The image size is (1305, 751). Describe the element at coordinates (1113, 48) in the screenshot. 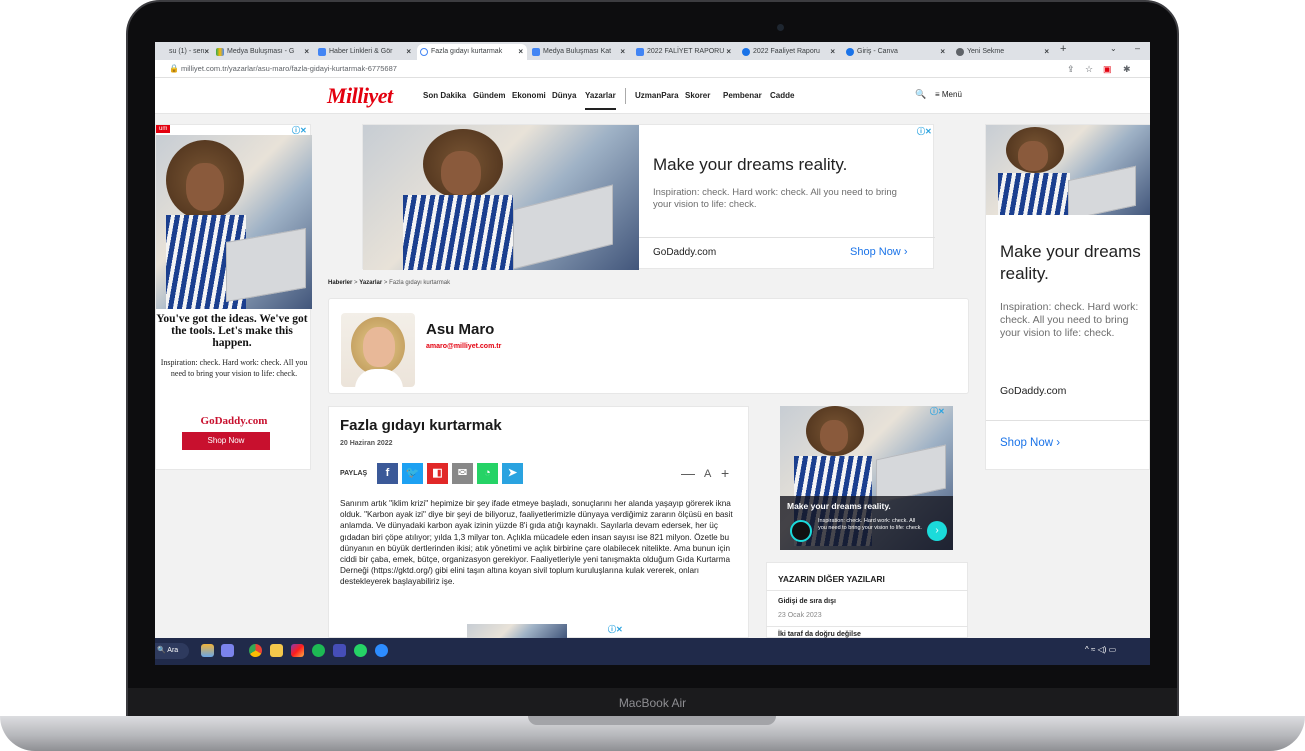

I see `chevron-down-icon: ⌄` at that location.